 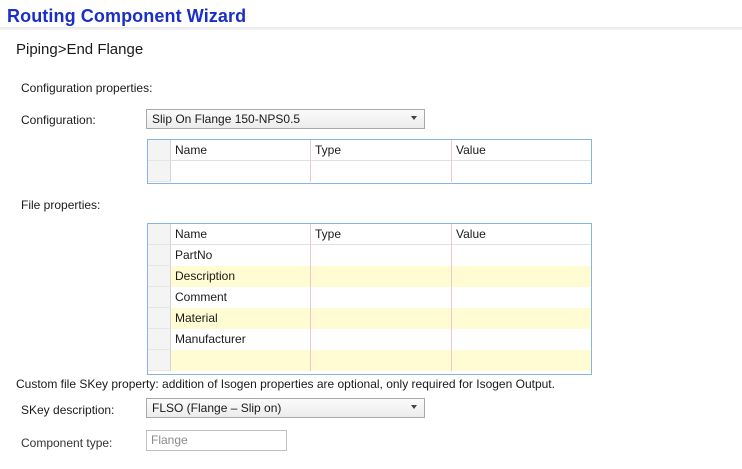 What do you see at coordinates (241, 276) in the screenshot?
I see `name-cell: Description` at bounding box center [241, 276].